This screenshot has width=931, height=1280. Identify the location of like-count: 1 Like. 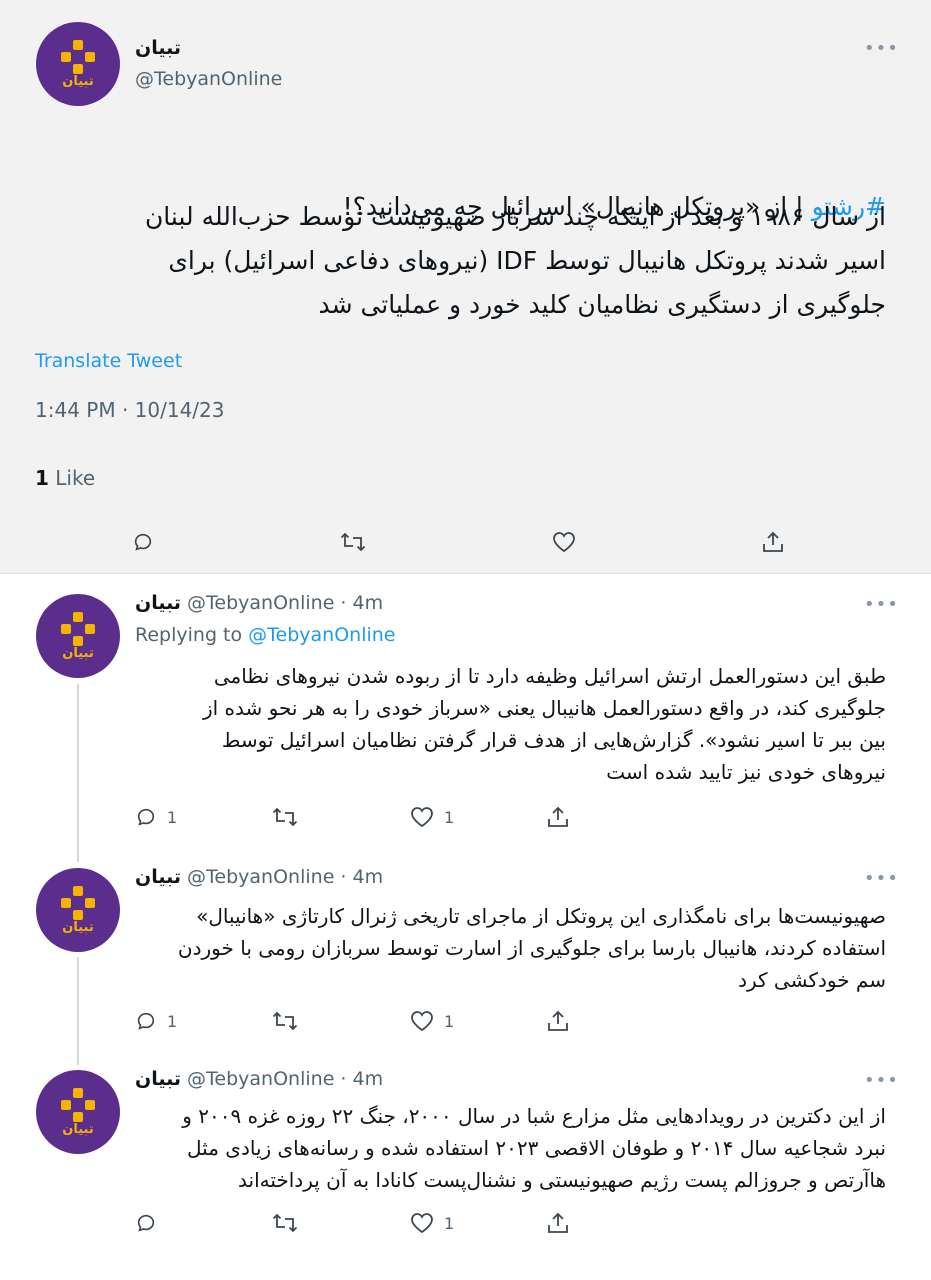
(65, 478).